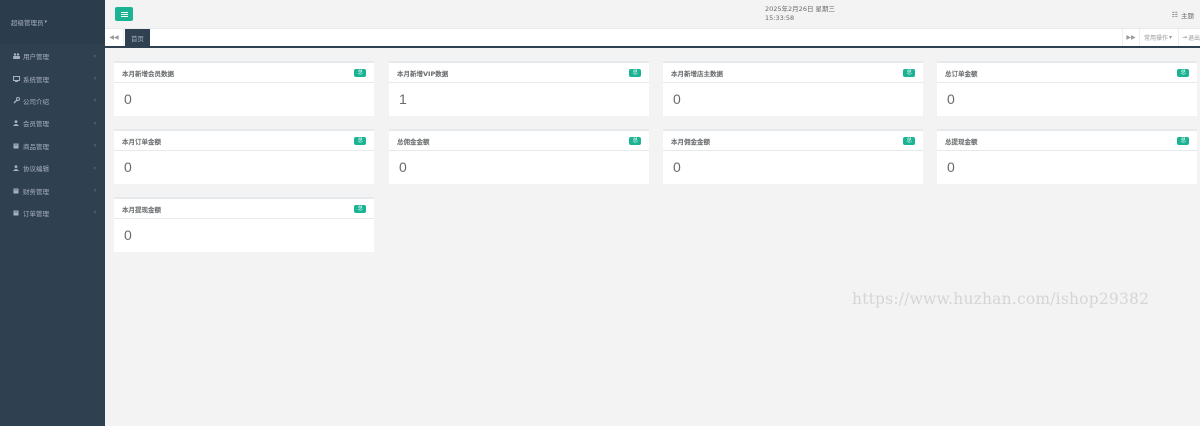  Describe the element at coordinates (800, 9) in the screenshot. I see `current-date: 2025年2月26日 星期三` at that location.